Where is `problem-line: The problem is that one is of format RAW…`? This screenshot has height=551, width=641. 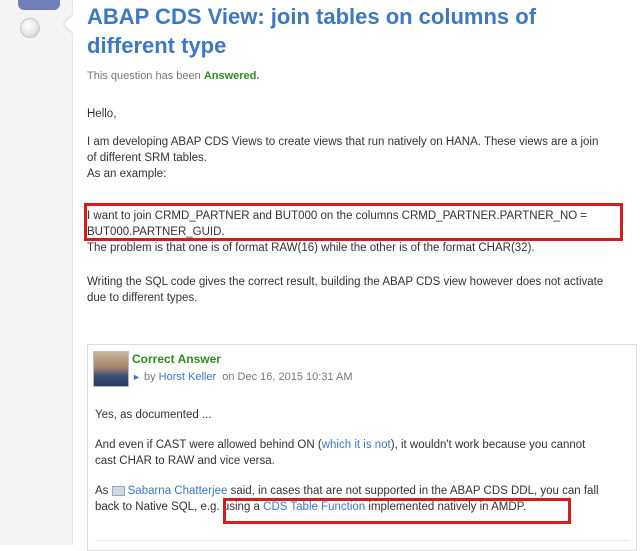
problem-line: The problem is that one is of format RAW… is located at coordinates (311, 248).